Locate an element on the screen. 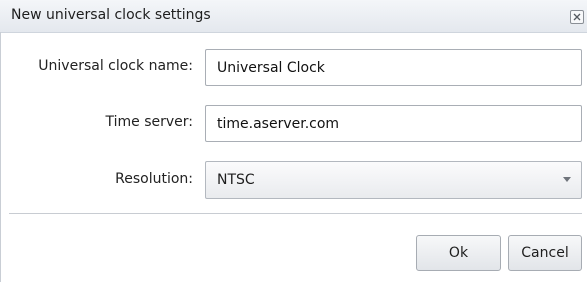  chevron-down-icon is located at coordinates (567, 179).